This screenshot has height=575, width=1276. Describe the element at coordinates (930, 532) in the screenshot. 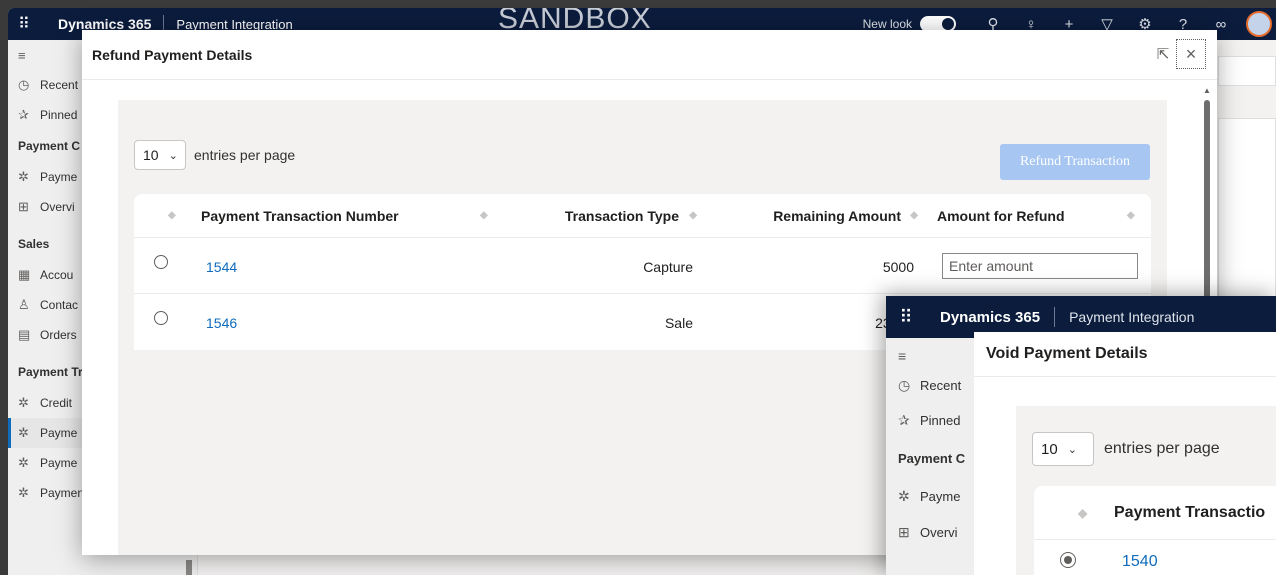

I see `sidebar-item: ⊞ Overvi` at that location.